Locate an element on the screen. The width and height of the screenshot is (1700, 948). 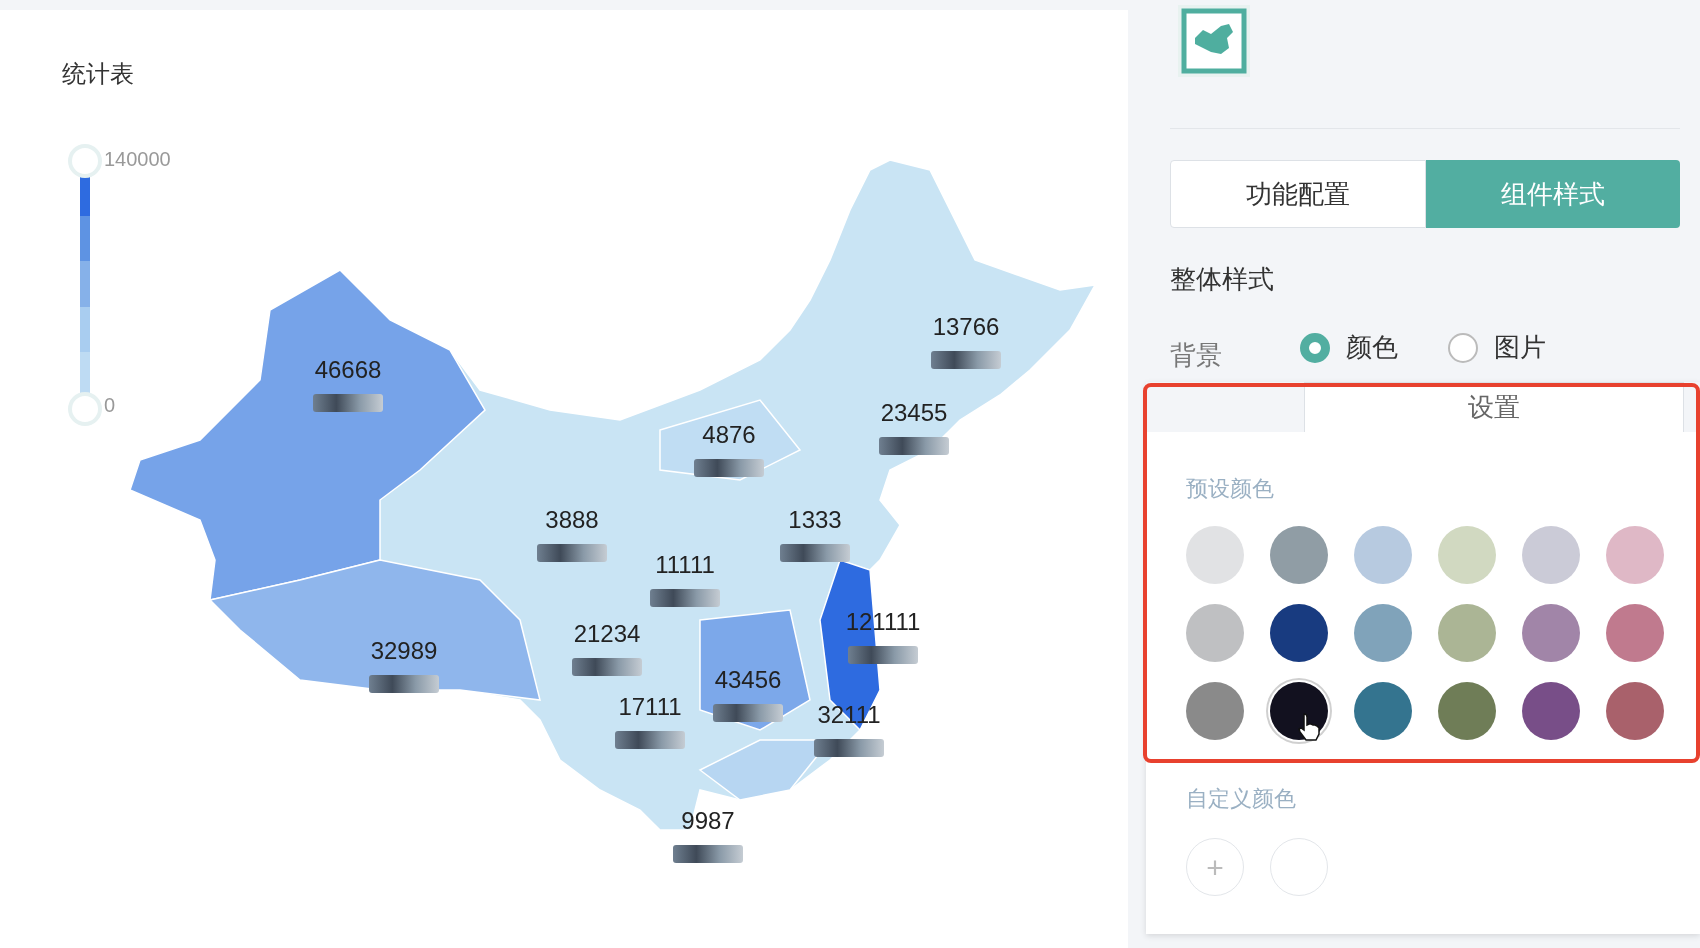
section-title: 整体样式 is located at coordinates (1222, 279).